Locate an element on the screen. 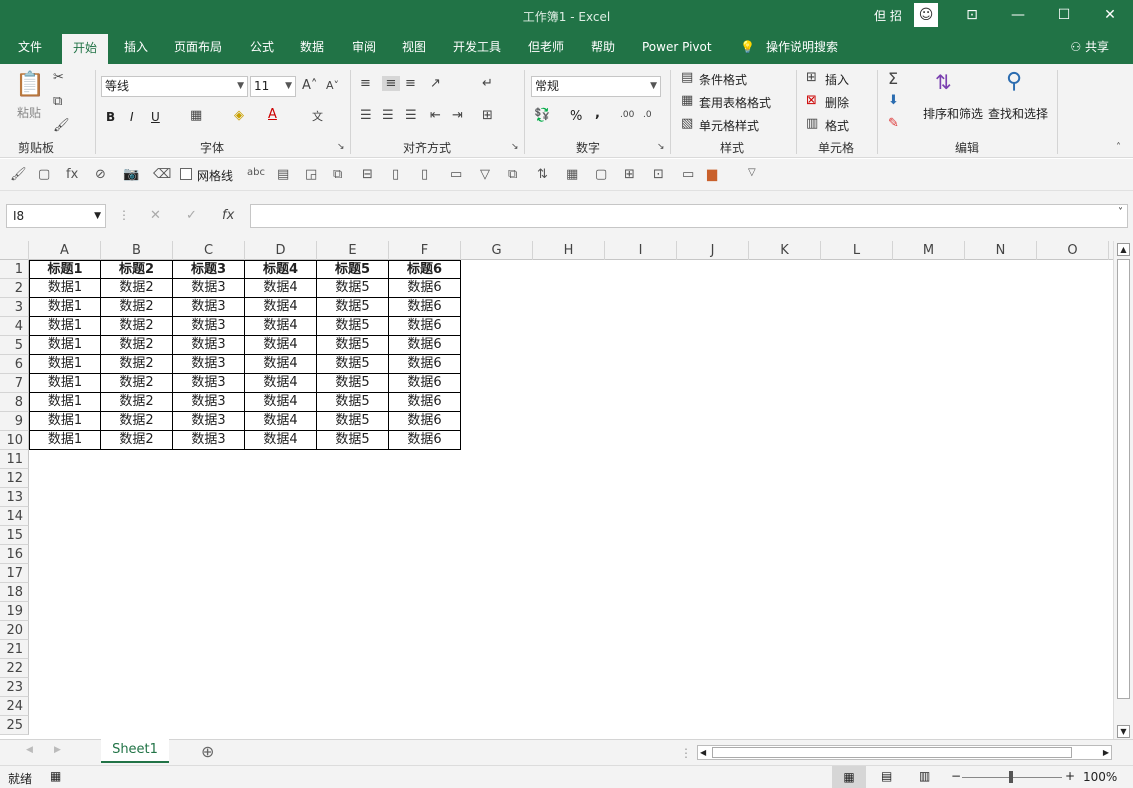  normal-view-icon: ▦ is located at coordinates (849, 777).